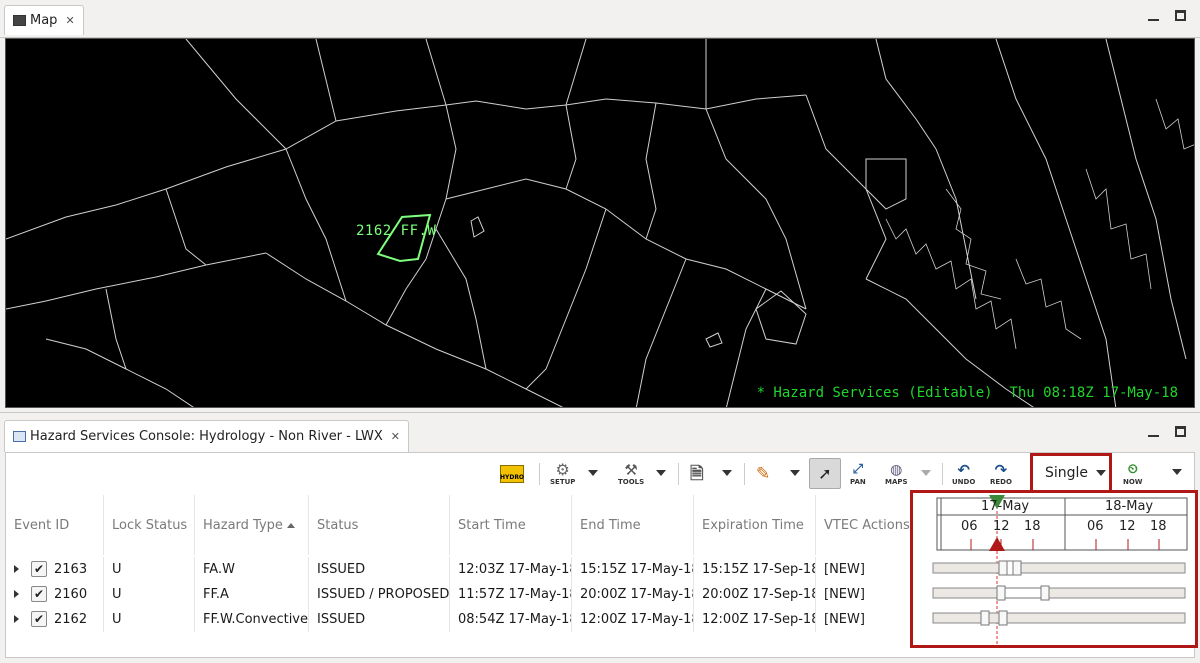 The image size is (1200, 663). What do you see at coordinates (1101, 473) in the screenshot?
I see `chevron-down-icon` at bounding box center [1101, 473].